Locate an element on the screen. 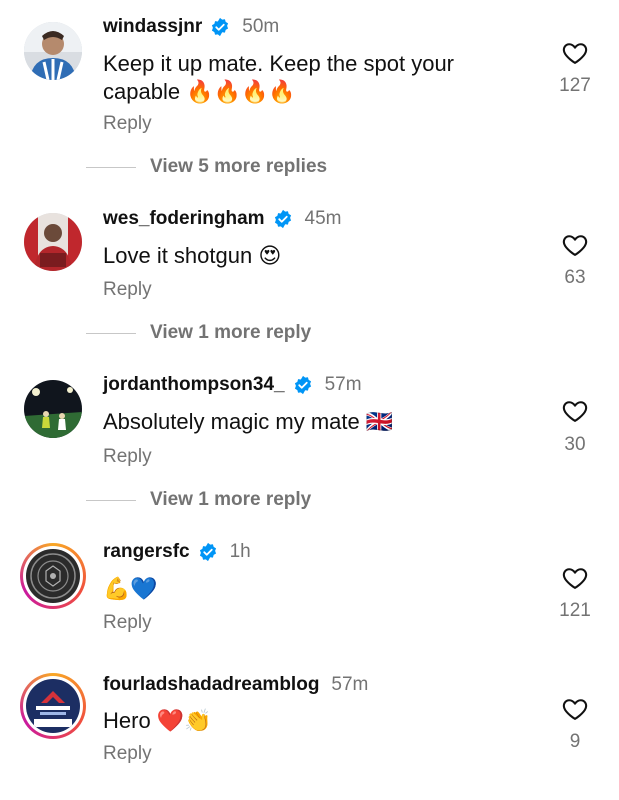  comment-text: Love it shotgun 😍 is located at coordinates (192, 255).